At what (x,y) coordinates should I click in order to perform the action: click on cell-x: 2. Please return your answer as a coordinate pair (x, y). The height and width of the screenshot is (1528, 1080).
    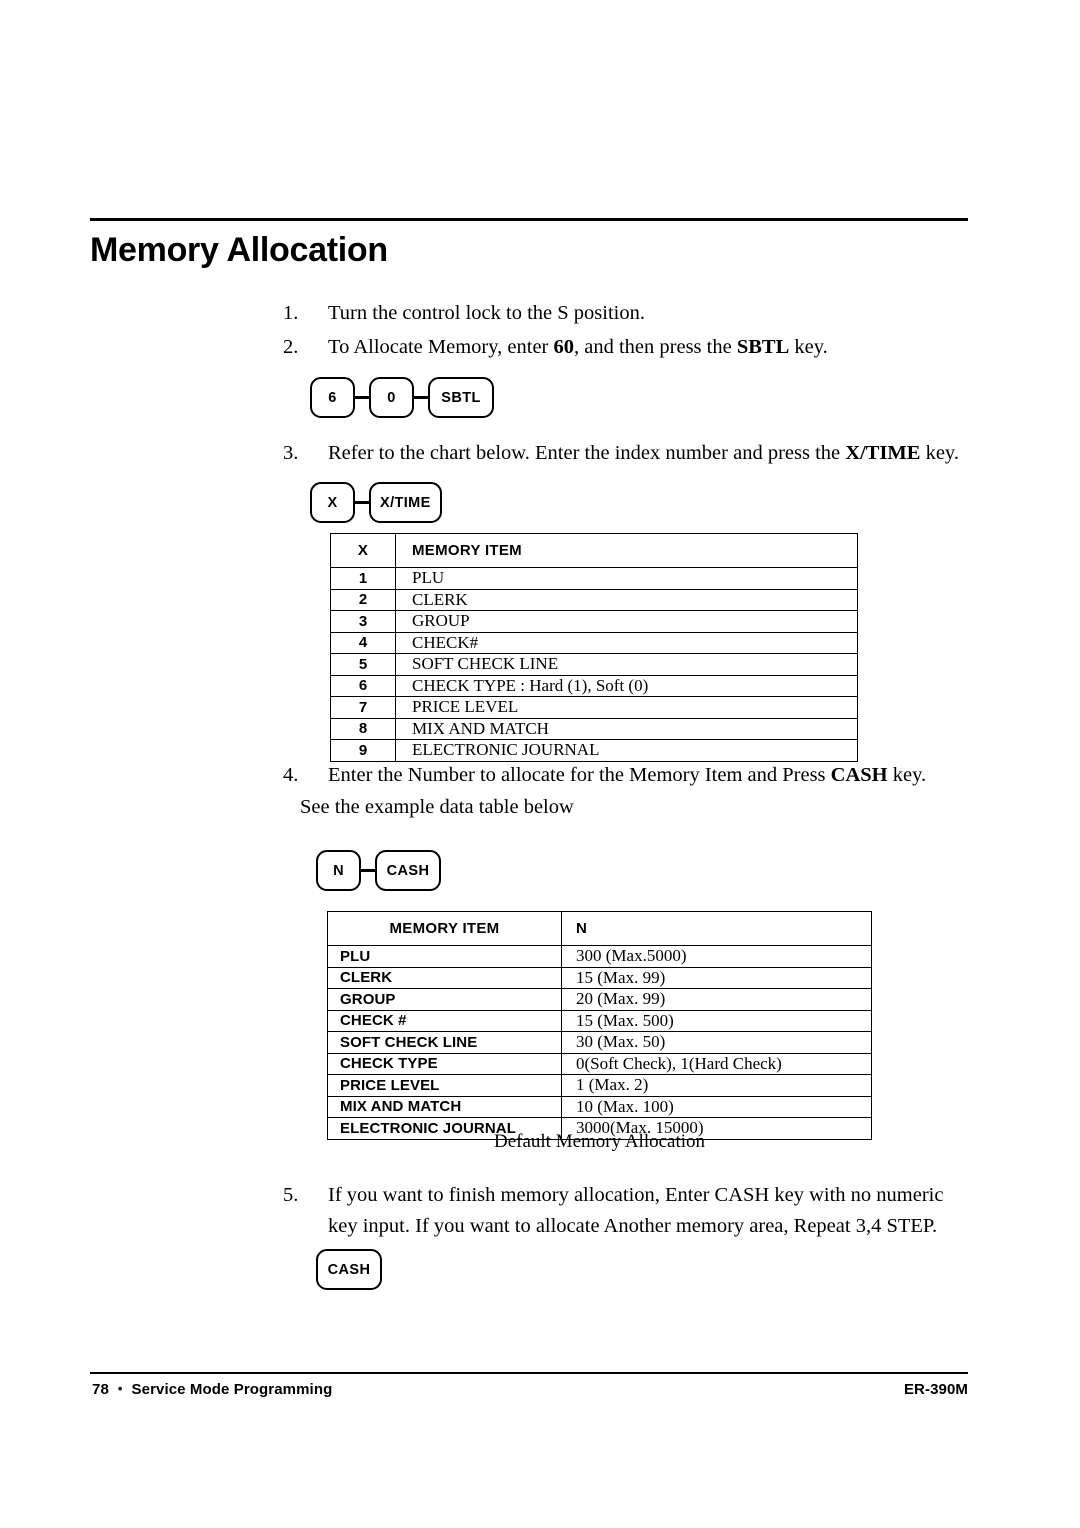
    Looking at the image, I should click on (363, 599).